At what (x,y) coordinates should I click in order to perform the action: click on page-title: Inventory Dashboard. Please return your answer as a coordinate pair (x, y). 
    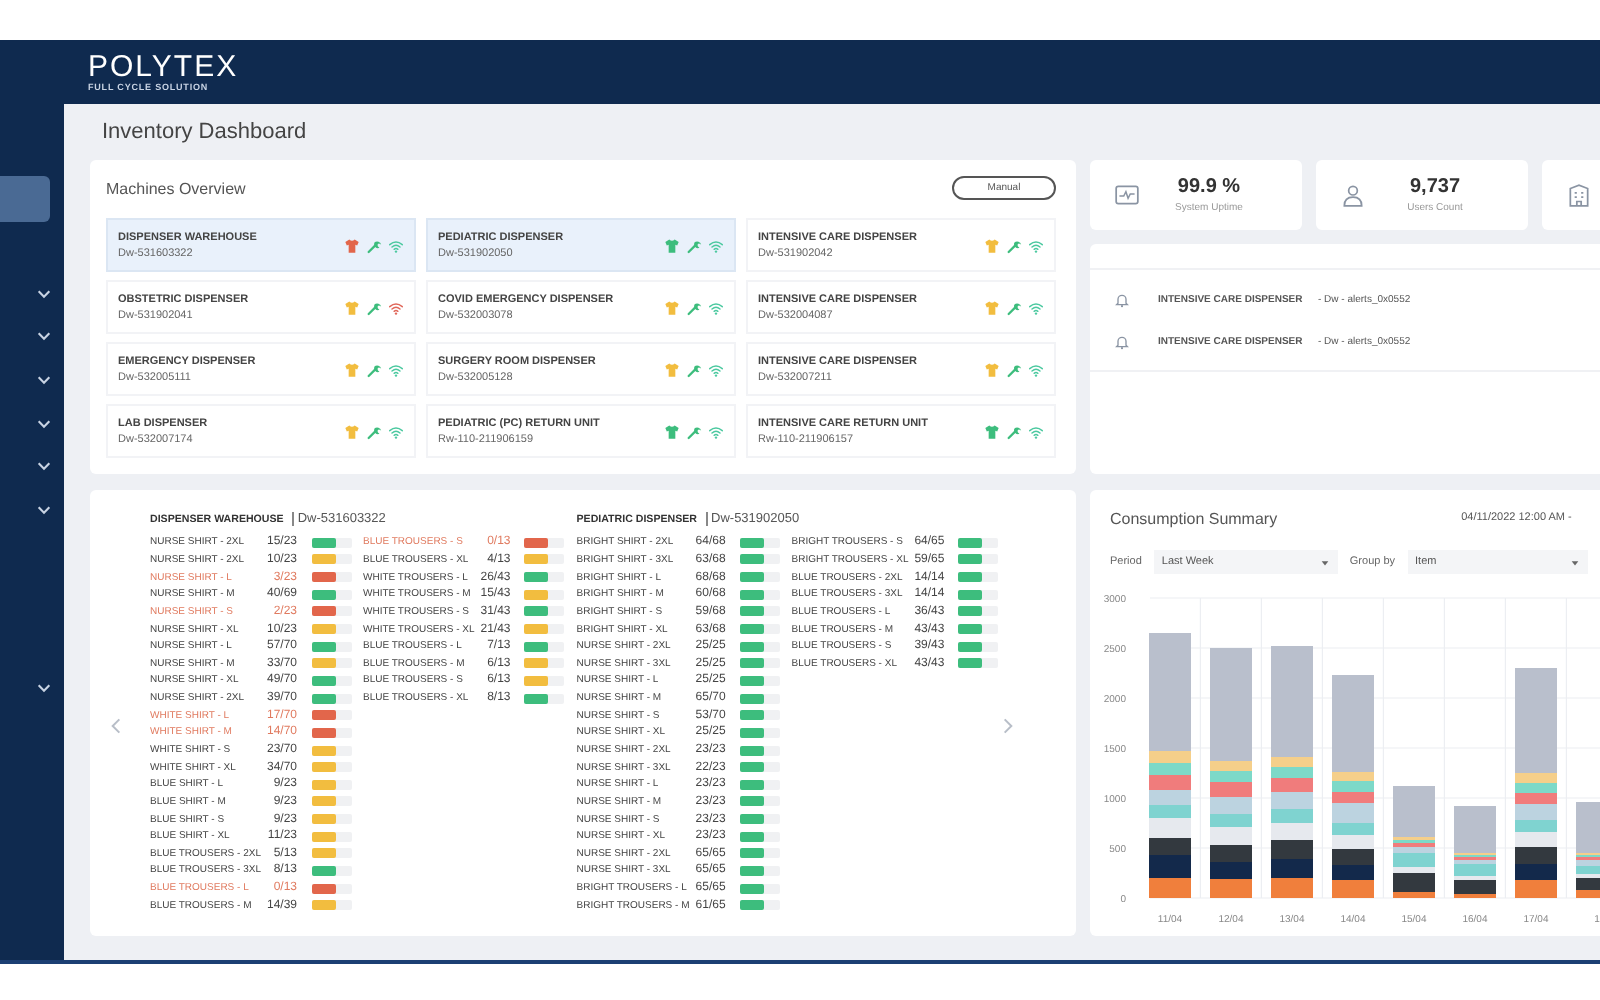
    Looking at the image, I should click on (204, 133).